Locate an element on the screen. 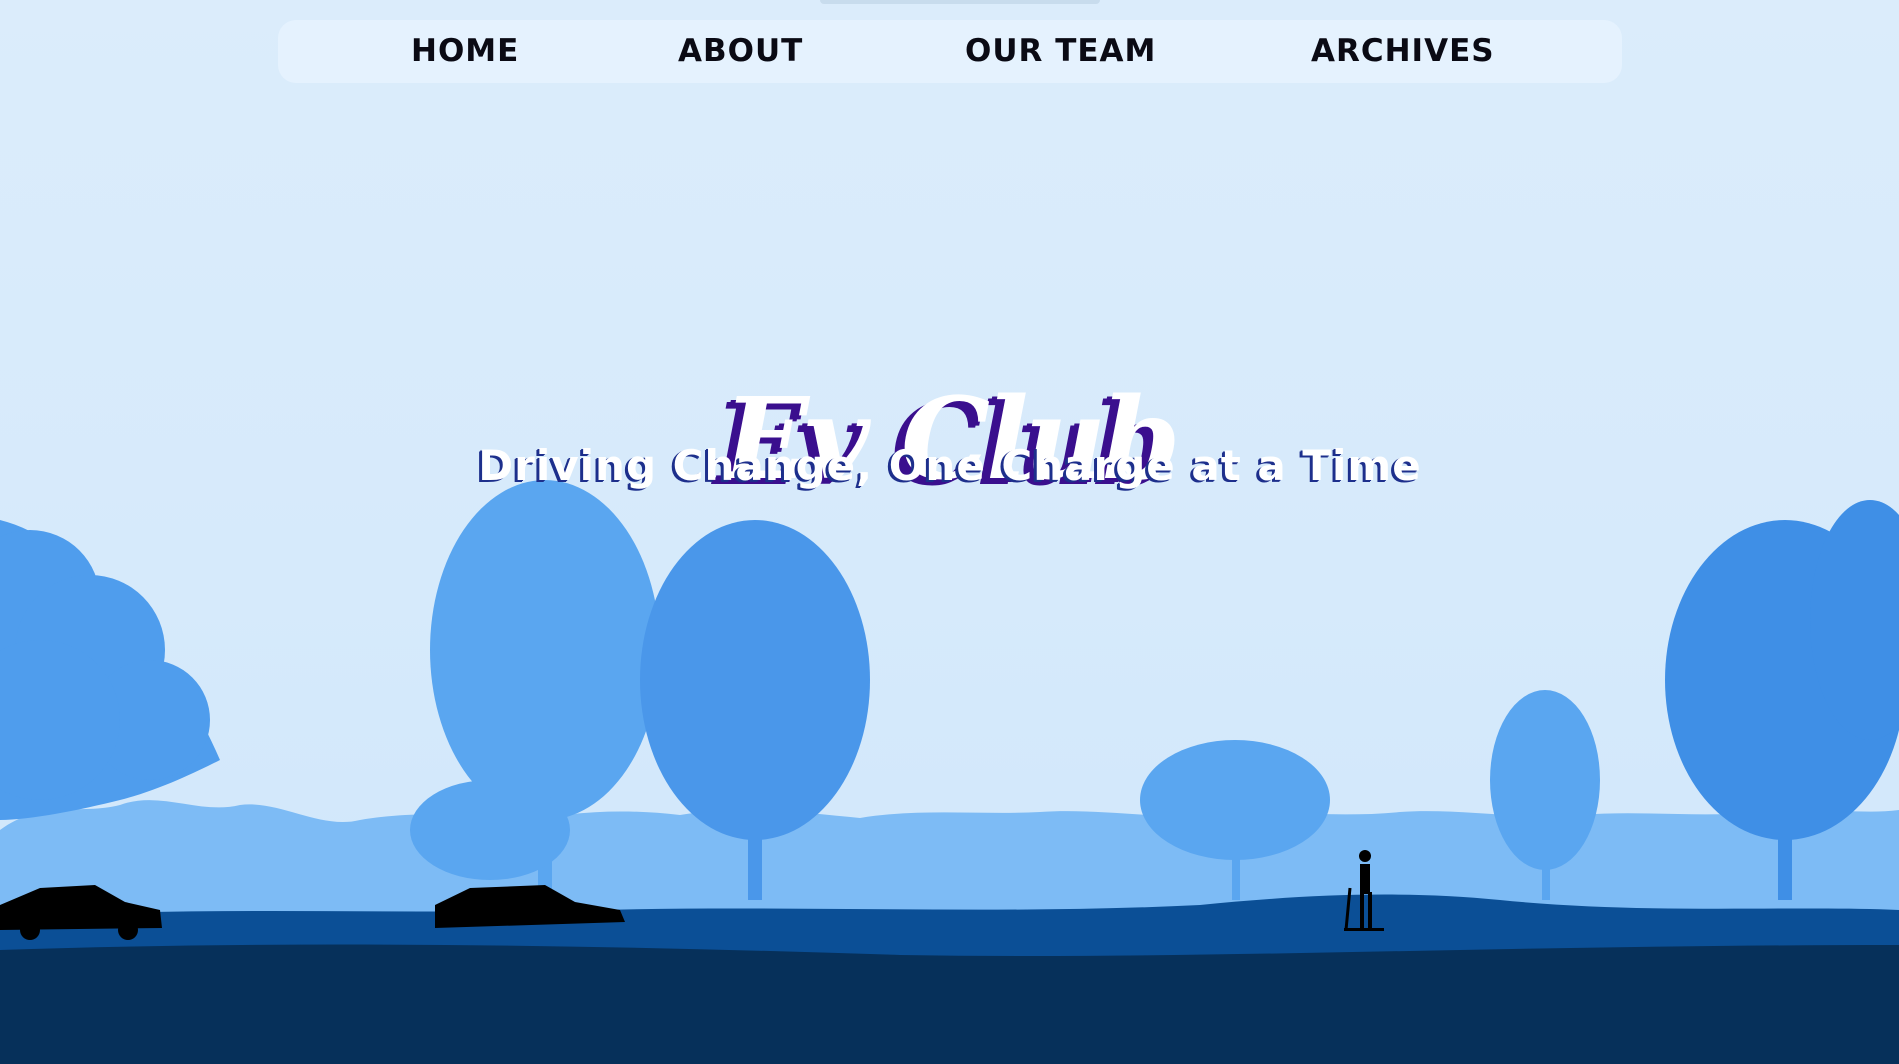  ground-dark is located at coordinates (949, 1004).